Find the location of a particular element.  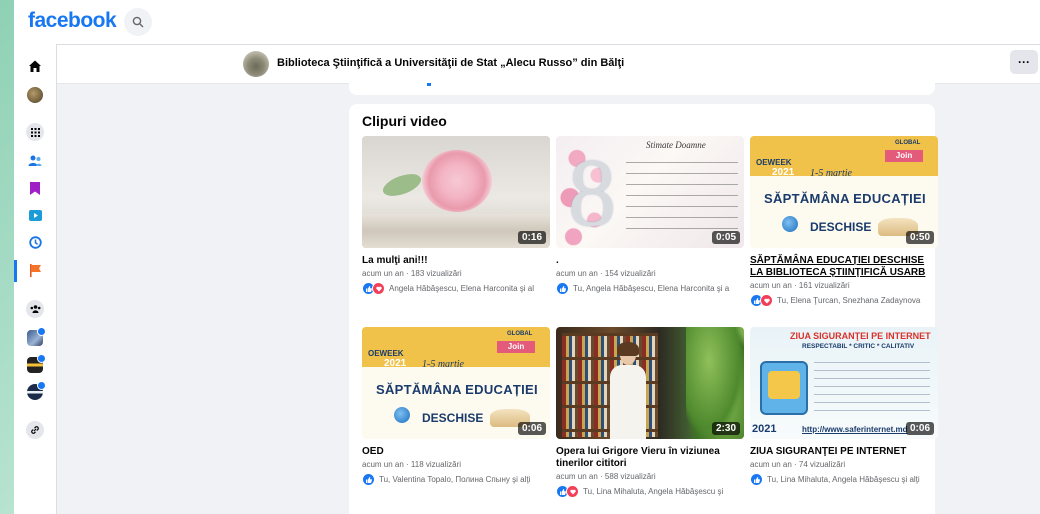

active-indicator is located at coordinates (15, 271).